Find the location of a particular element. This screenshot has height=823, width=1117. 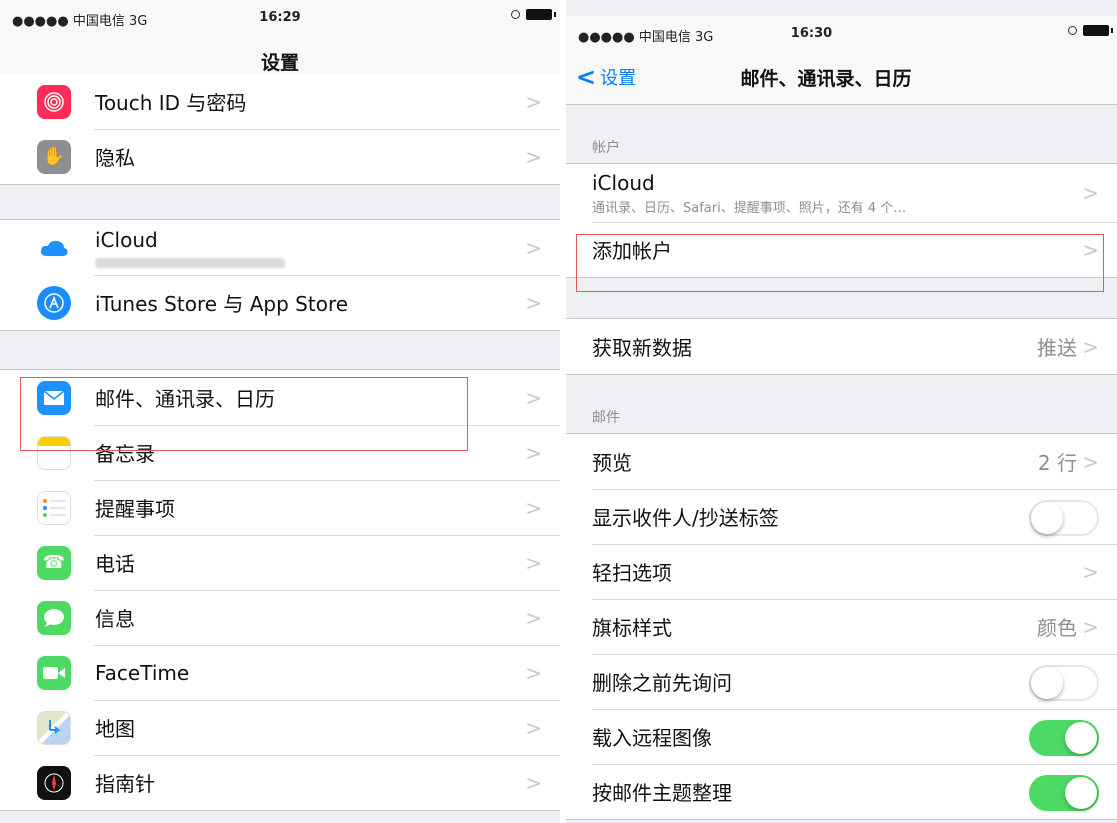

clock: 16:30 is located at coordinates (811, 33).